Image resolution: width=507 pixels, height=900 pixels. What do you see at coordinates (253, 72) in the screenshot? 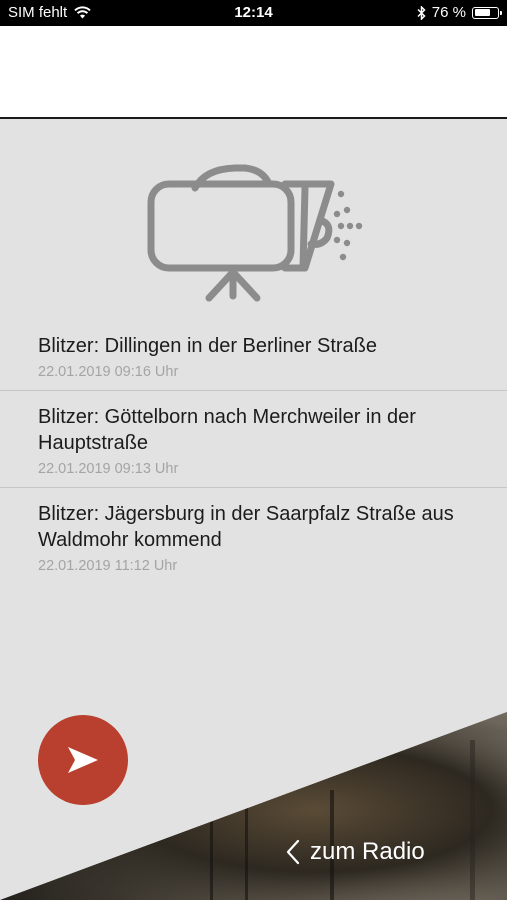
I see `header` at bounding box center [253, 72].